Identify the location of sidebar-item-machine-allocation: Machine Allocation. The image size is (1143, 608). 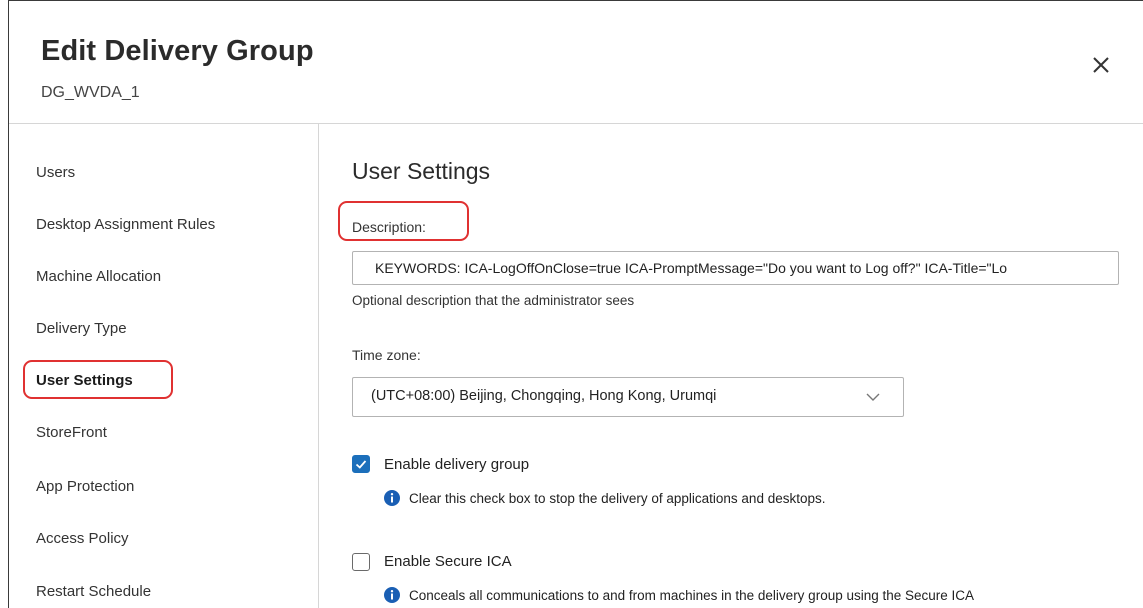
(98, 276).